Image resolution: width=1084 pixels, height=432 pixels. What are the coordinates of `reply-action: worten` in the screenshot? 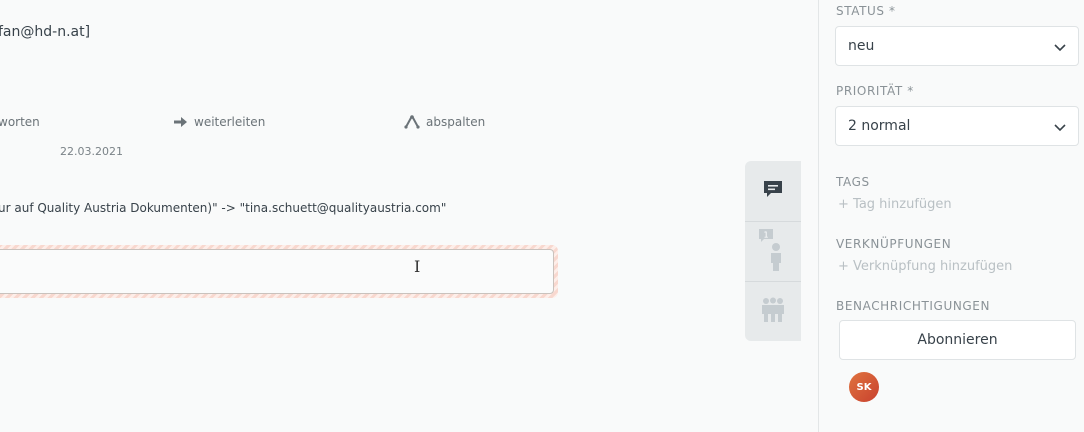 It's located at (20, 122).